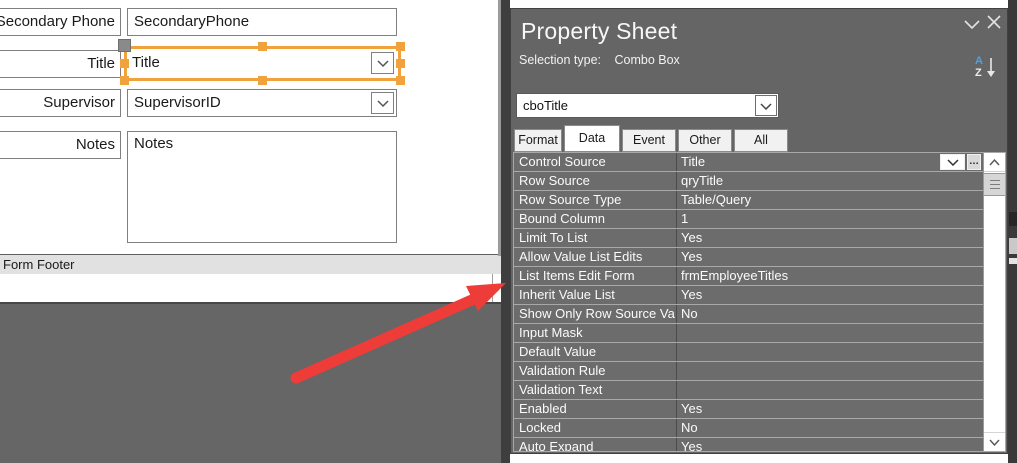 This screenshot has width=1017, height=463. I want to click on label-secondary-phone: Secondary Phone, so click(60, 22).